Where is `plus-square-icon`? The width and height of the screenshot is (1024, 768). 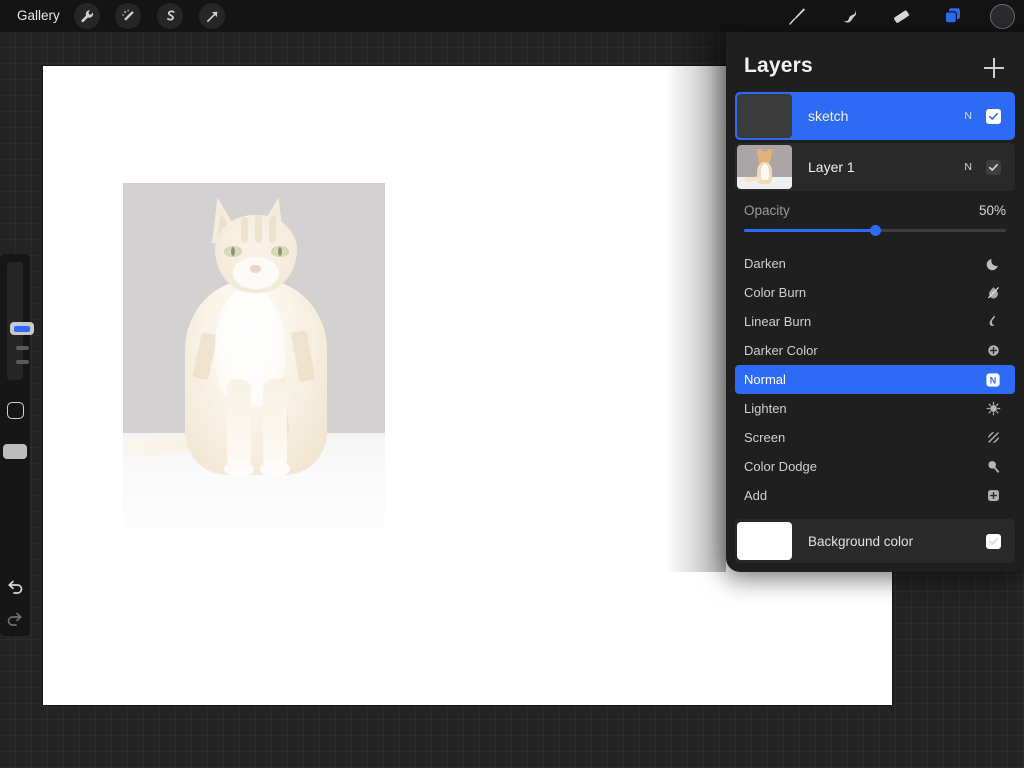 plus-square-icon is located at coordinates (993, 496).